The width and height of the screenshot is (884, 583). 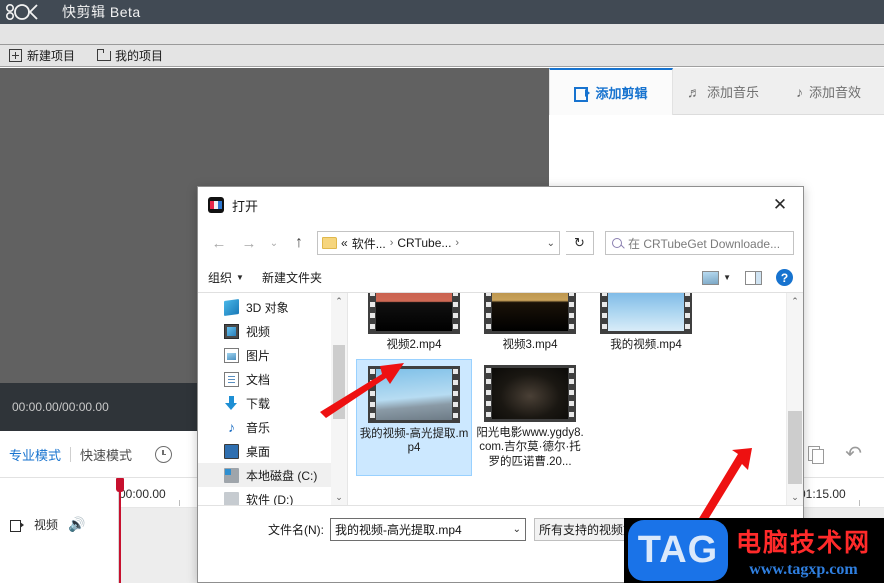 I want to click on nav-label: 文档, so click(x=258, y=379).